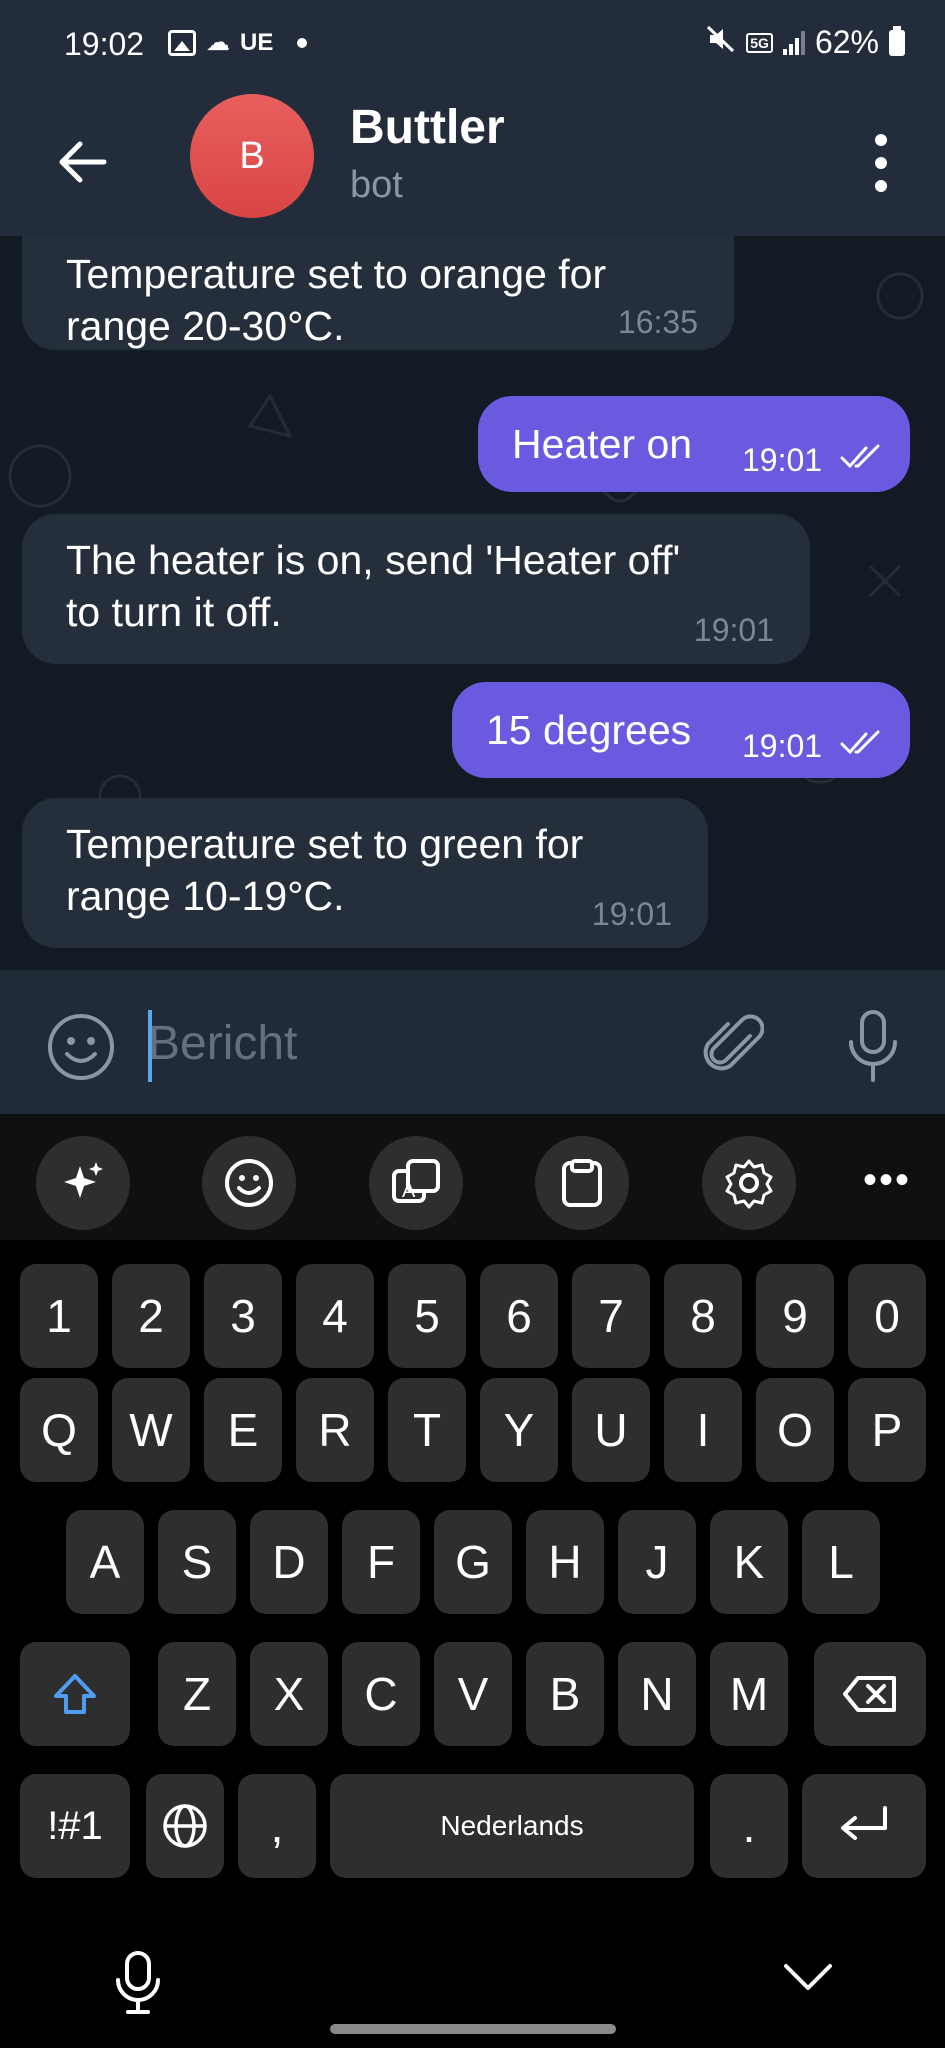  Describe the element at coordinates (473, 2029) in the screenshot. I see `home-indicator` at that location.